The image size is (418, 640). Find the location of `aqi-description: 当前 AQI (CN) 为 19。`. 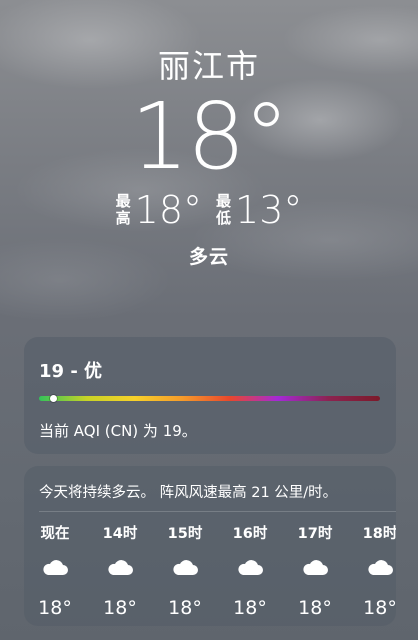

aqi-description: 当前 AQI (CN) 为 19。 is located at coordinates (118, 431).